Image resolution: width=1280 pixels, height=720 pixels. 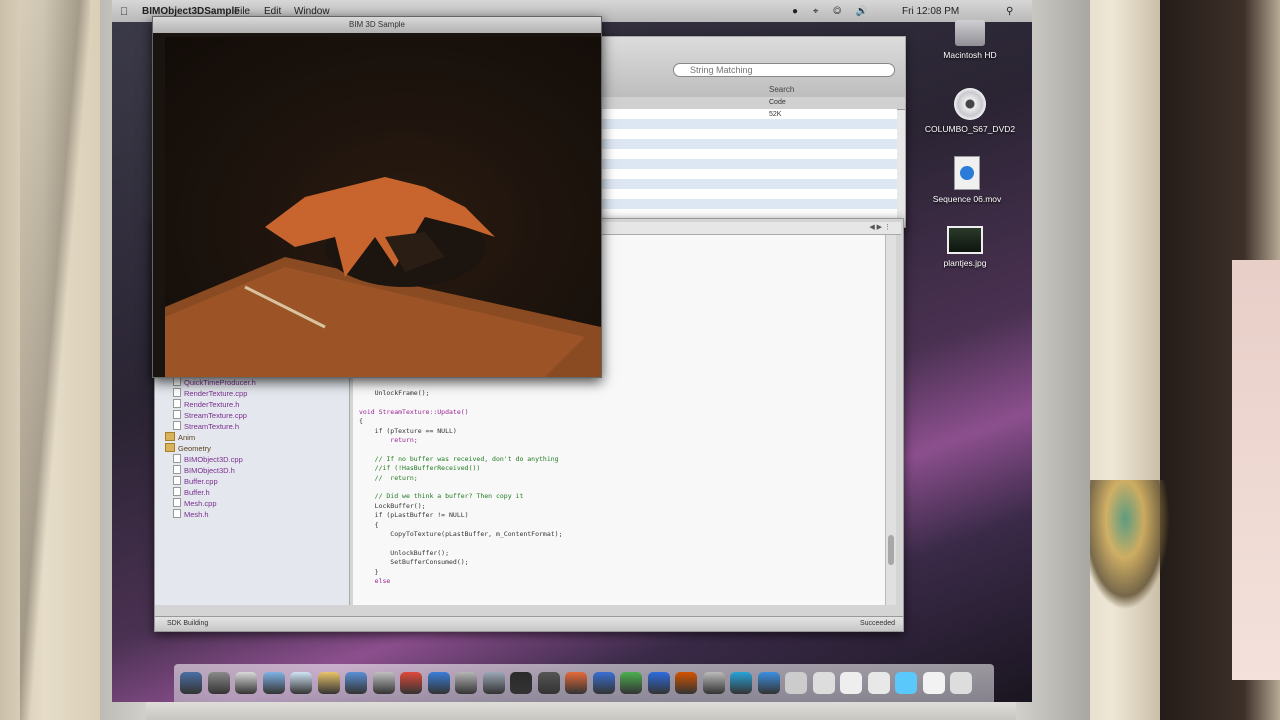 What do you see at coordinates (877, 623) in the screenshot?
I see `build-result-text: Succeeded` at bounding box center [877, 623].